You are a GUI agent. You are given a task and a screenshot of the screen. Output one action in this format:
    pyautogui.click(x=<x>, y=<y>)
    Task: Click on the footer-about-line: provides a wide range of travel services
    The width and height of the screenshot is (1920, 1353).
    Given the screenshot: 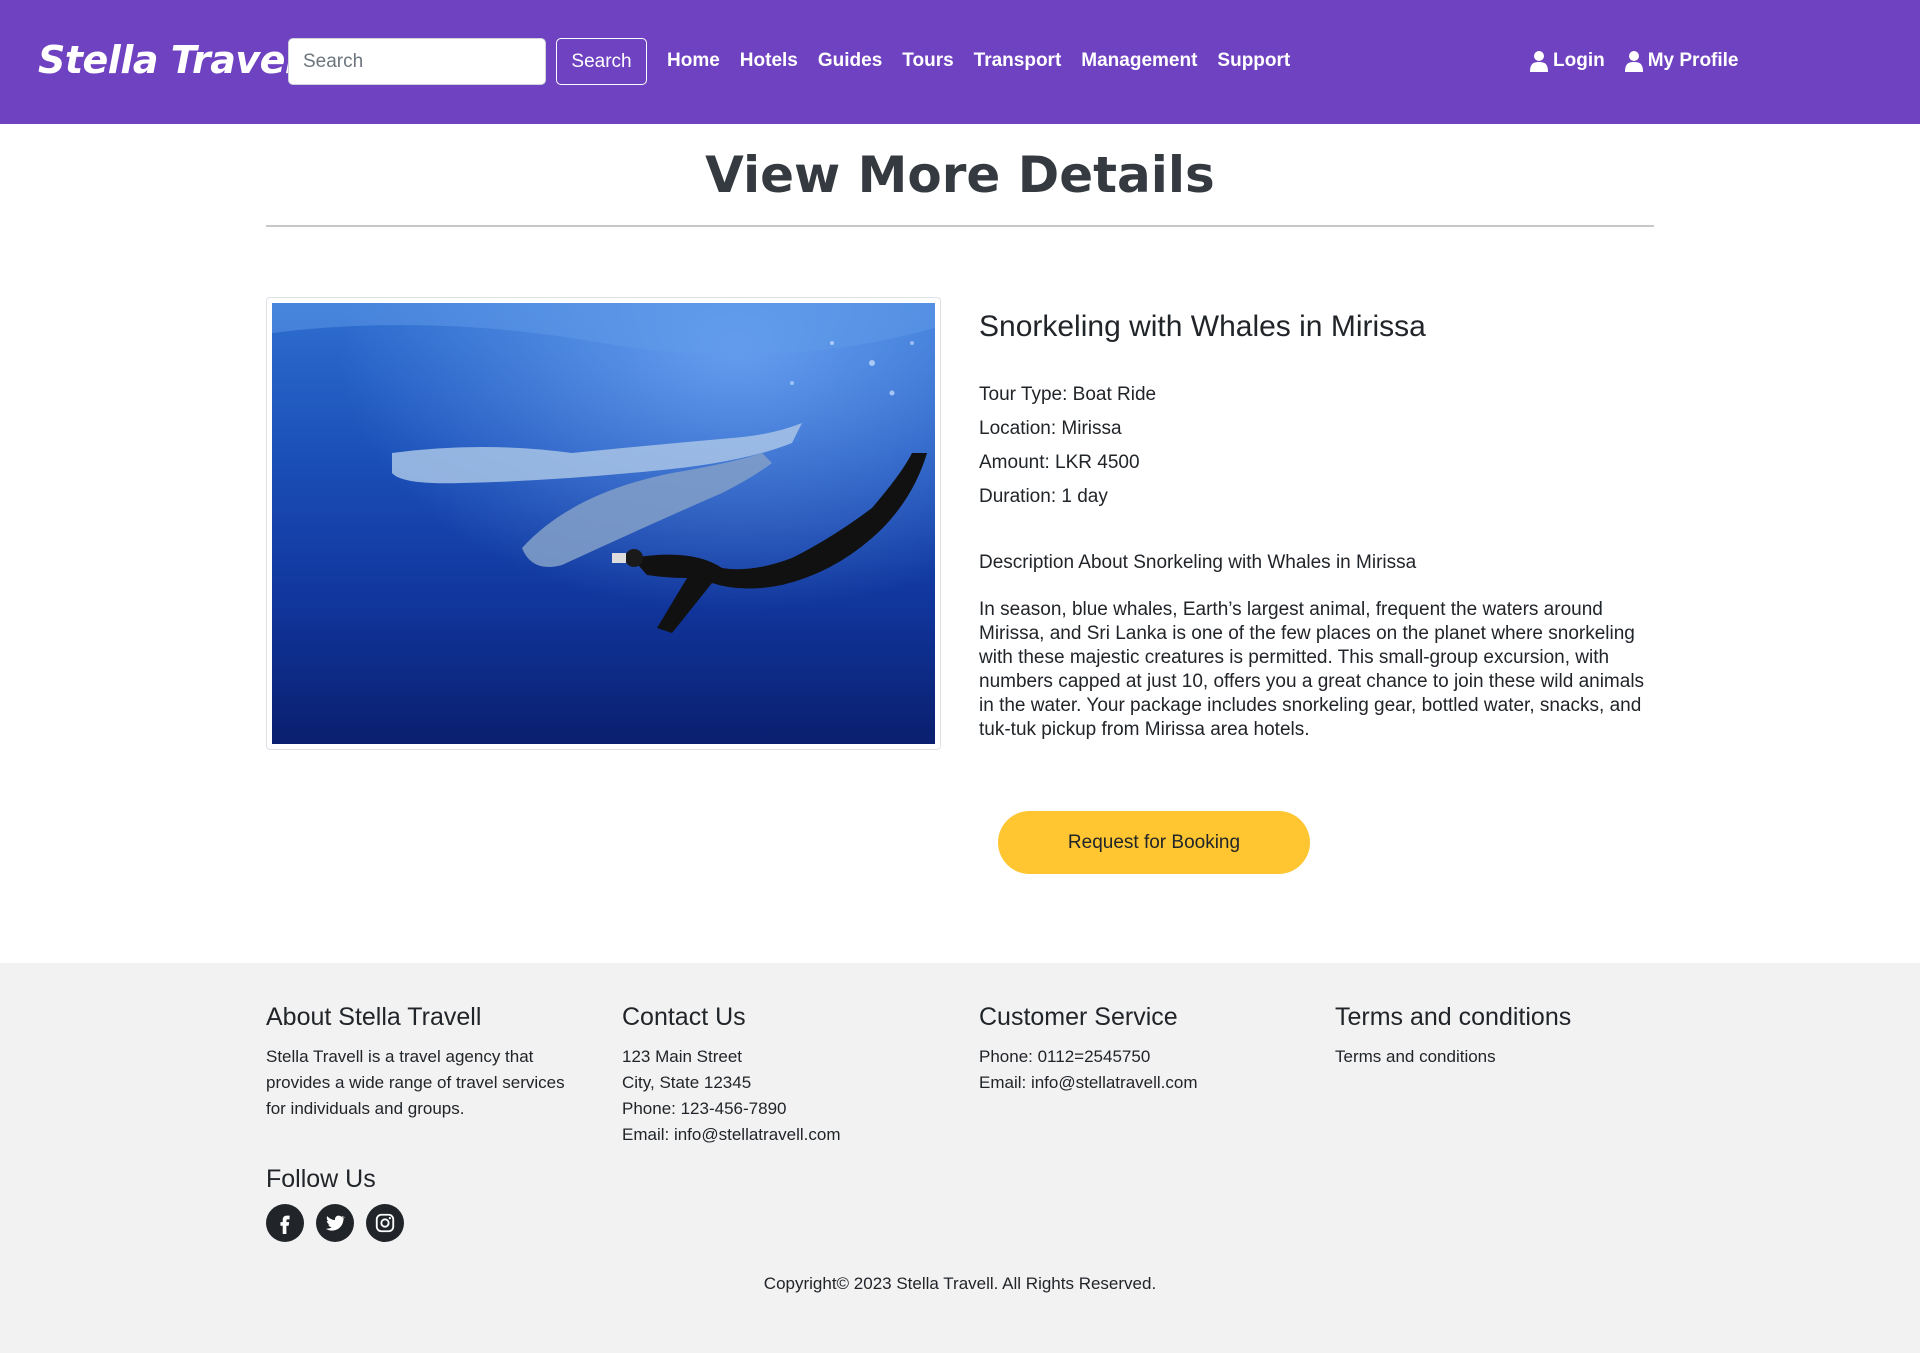 What is the action you would take?
    pyautogui.click(x=415, y=1082)
    